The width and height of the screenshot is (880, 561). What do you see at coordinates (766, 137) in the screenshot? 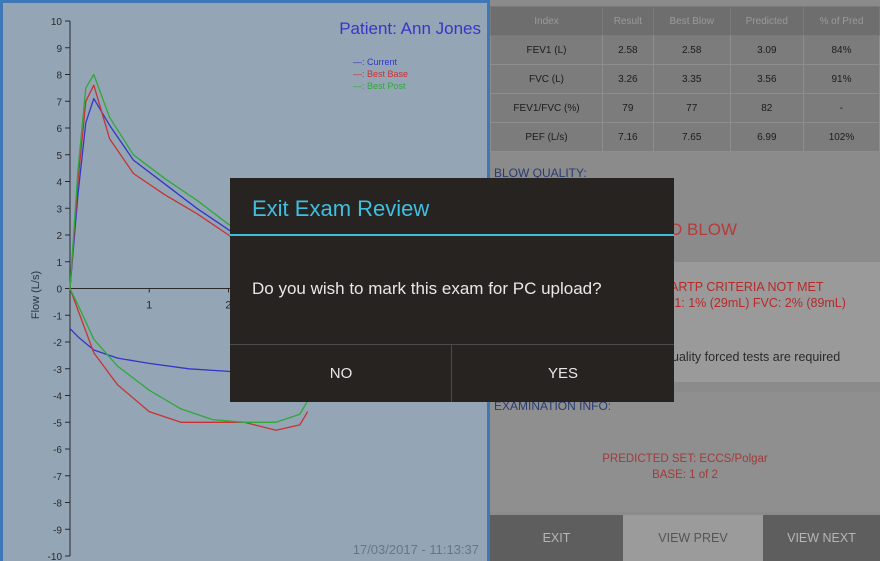
I see `table-cell: 6.99` at bounding box center [766, 137].